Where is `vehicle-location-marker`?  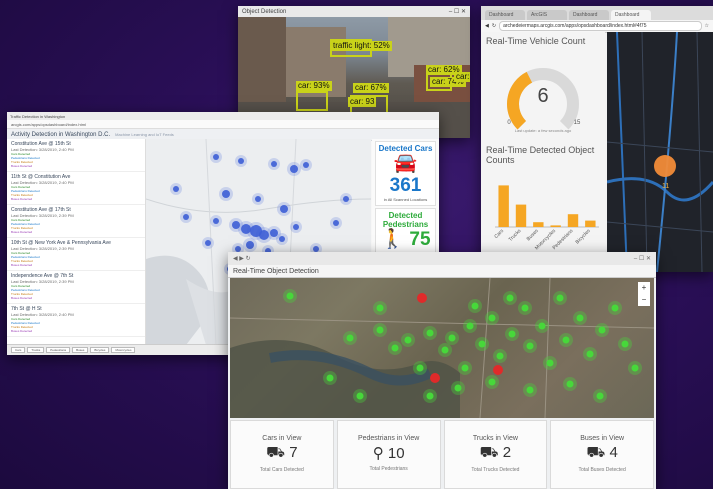
vehicle-location-marker is located at coordinates (665, 166).